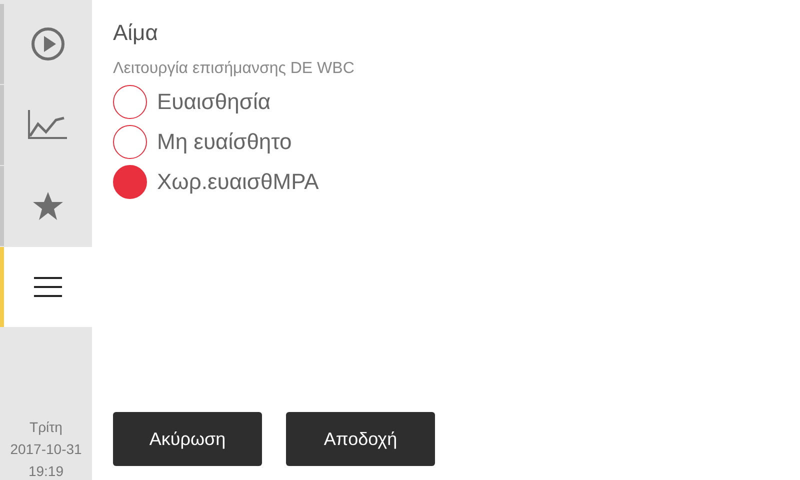  I want to click on play-icon, so click(48, 44).